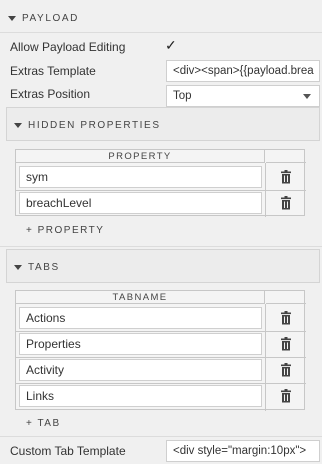 The image size is (322, 464). I want to click on hidden-properties-table: PROPERTY sym breachLevel, so click(160, 183).